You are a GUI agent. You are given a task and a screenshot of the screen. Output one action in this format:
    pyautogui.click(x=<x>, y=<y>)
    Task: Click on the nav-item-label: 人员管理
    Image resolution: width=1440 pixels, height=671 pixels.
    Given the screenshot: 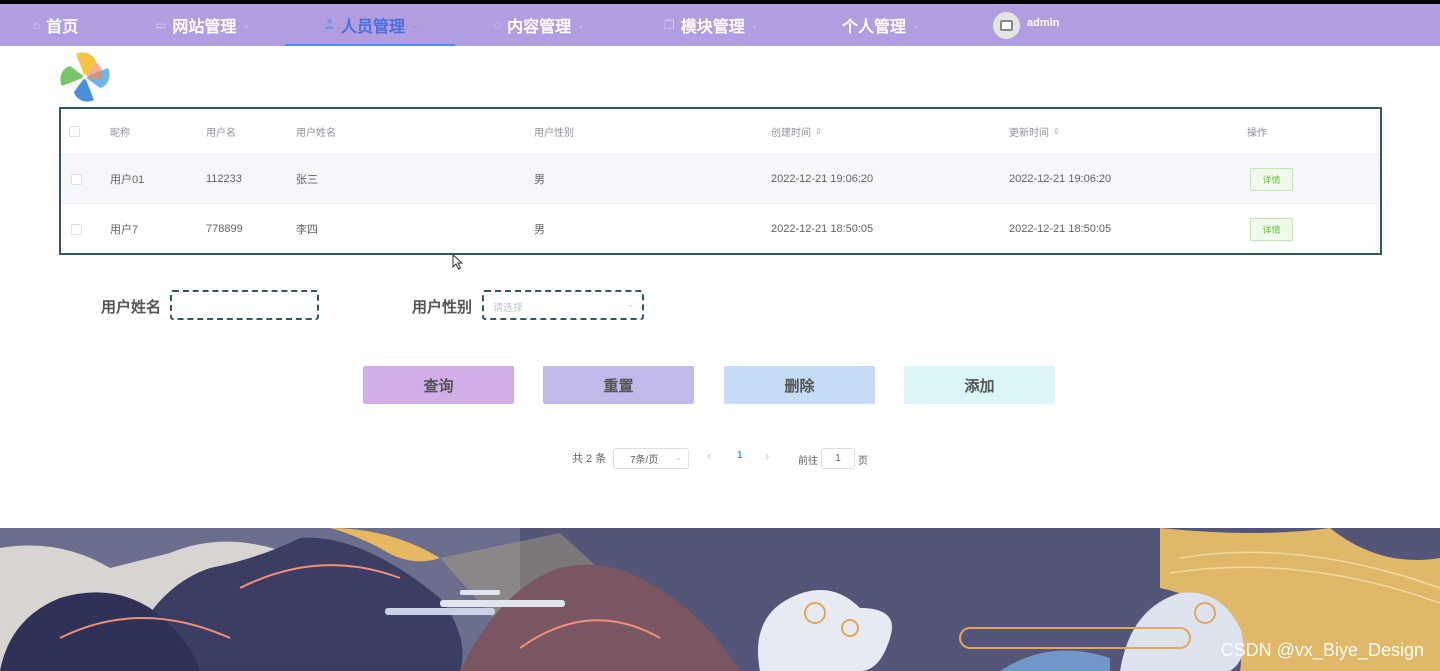 What is the action you would take?
    pyautogui.click(x=373, y=27)
    